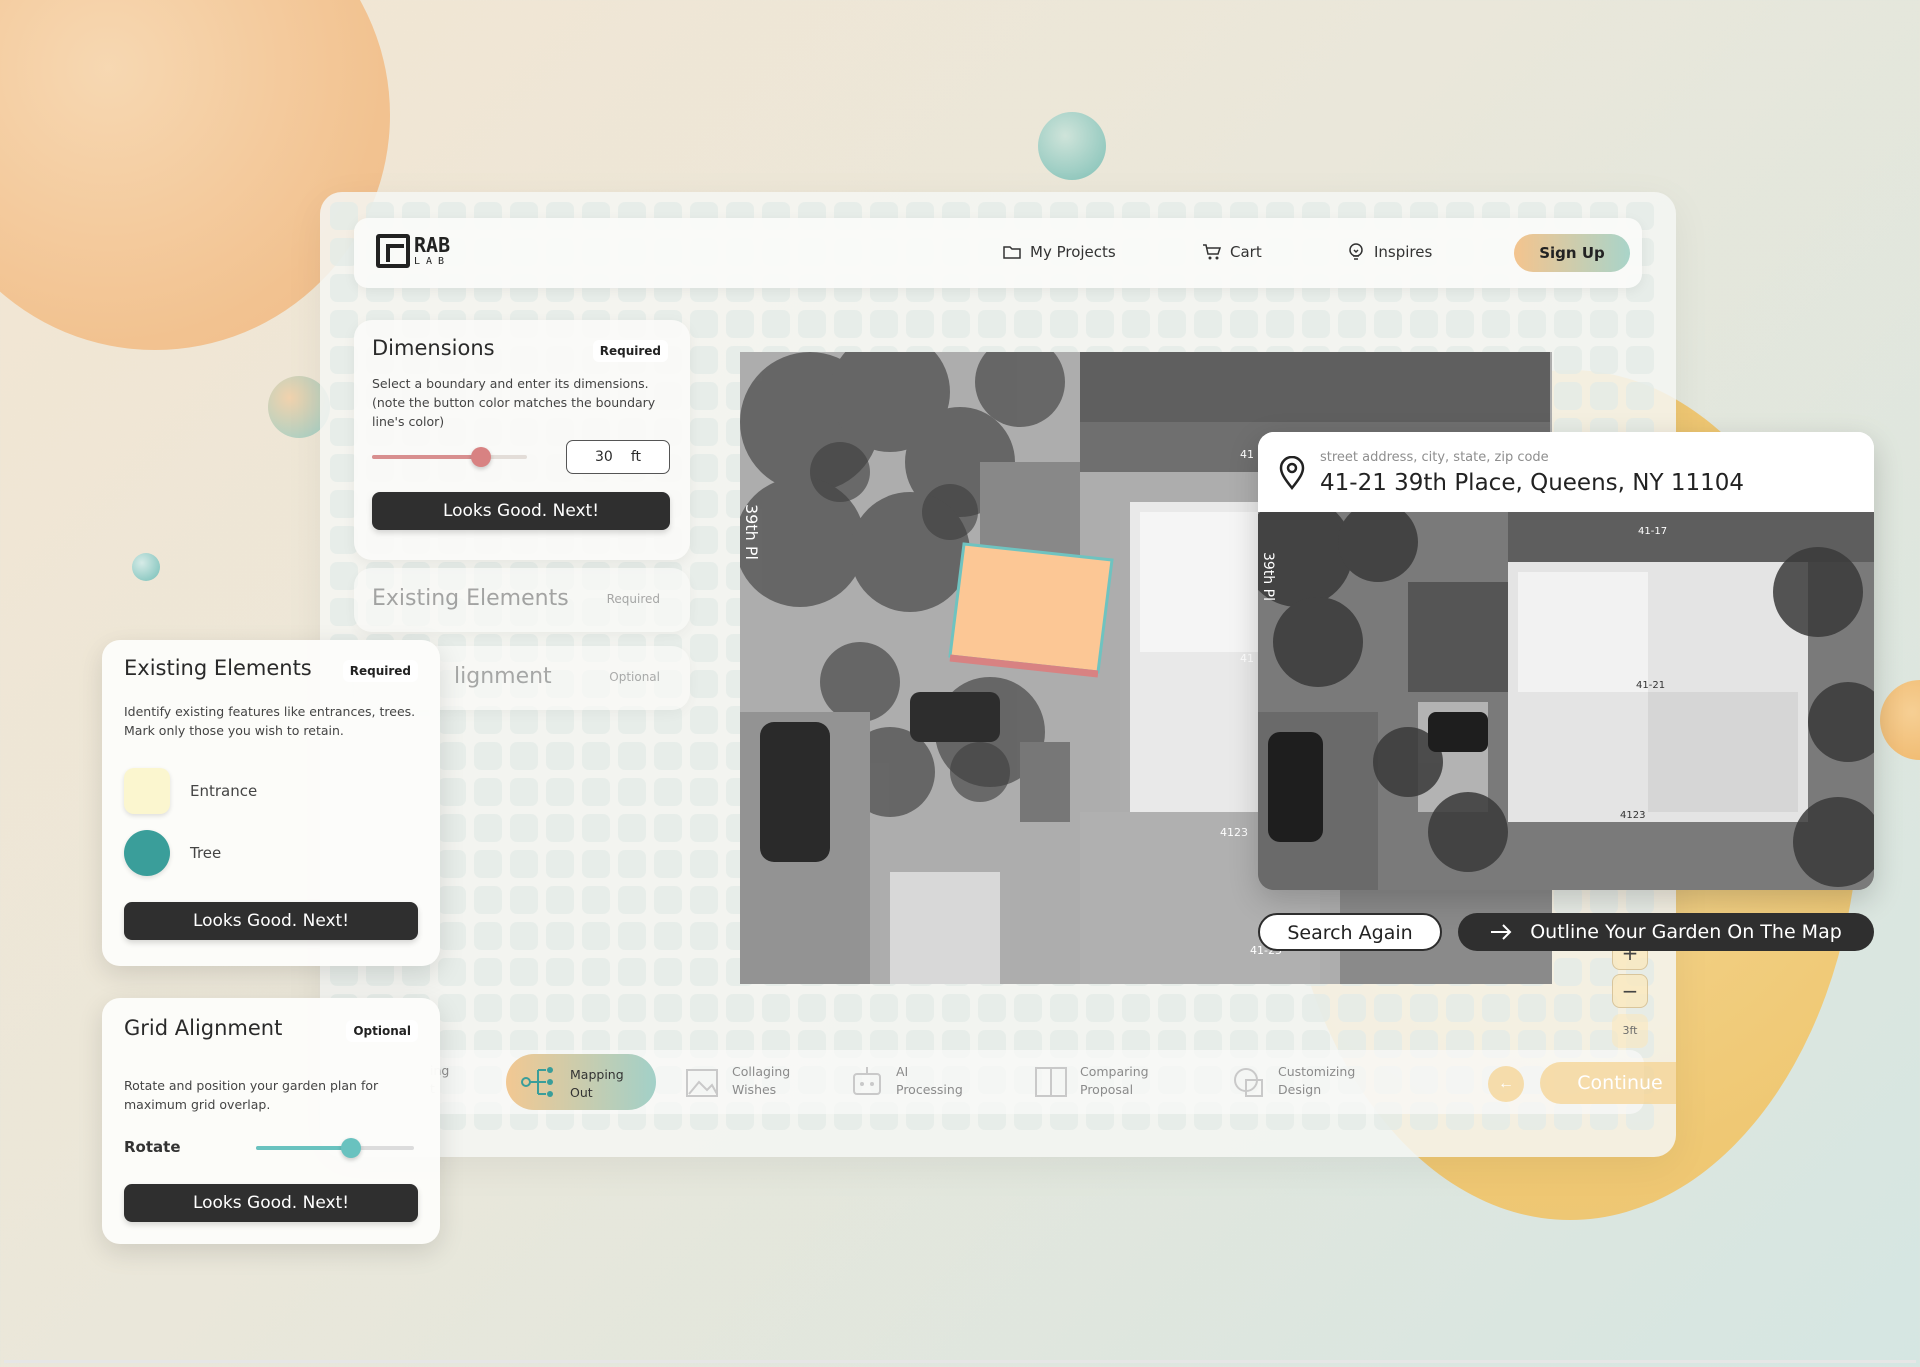 The height and width of the screenshot is (1367, 1920). I want to click on map-house-number-2: 41, so click(1247, 658).